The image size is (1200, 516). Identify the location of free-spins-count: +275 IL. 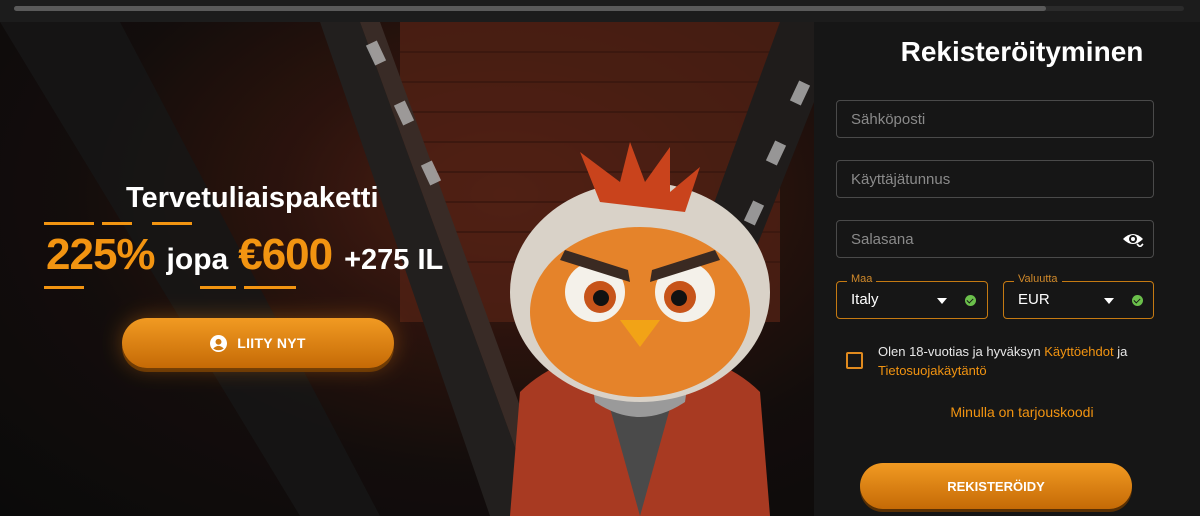
(394, 260).